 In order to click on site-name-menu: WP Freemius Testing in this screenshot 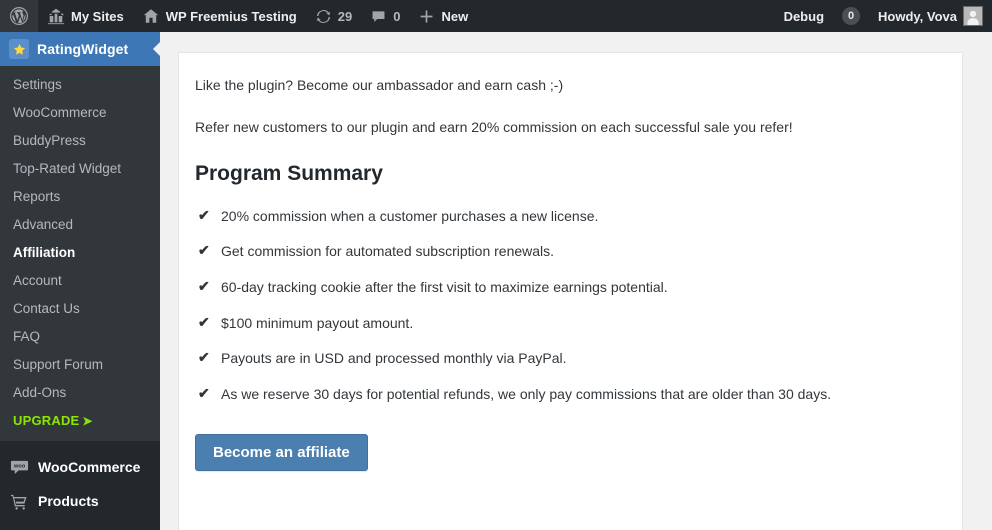, I will do `click(219, 16)`.